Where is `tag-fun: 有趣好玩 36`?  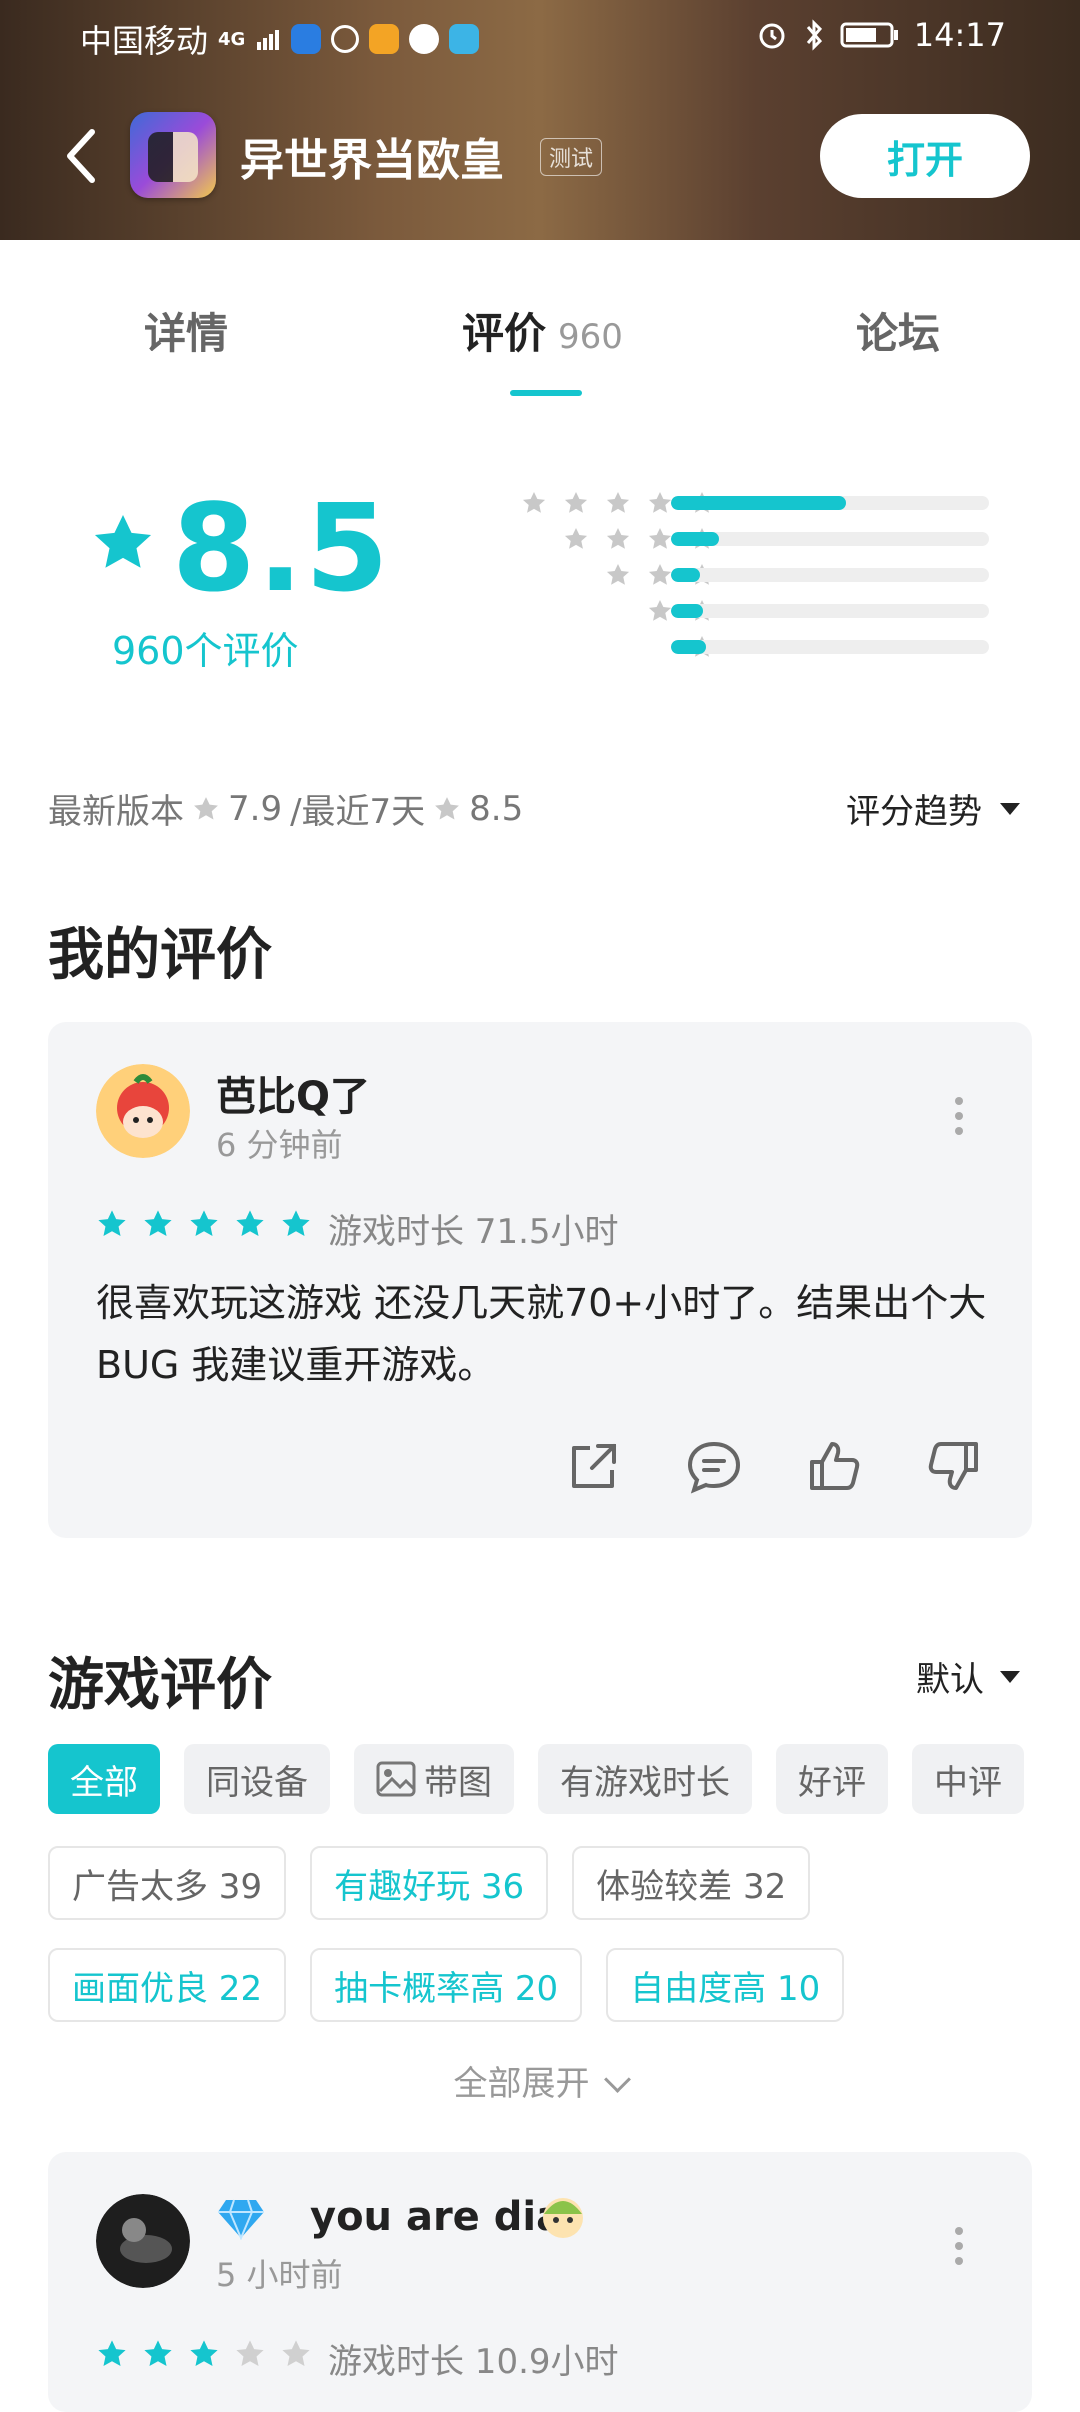 tag-fun: 有趣好玩 36 is located at coordinates (429, 1883).